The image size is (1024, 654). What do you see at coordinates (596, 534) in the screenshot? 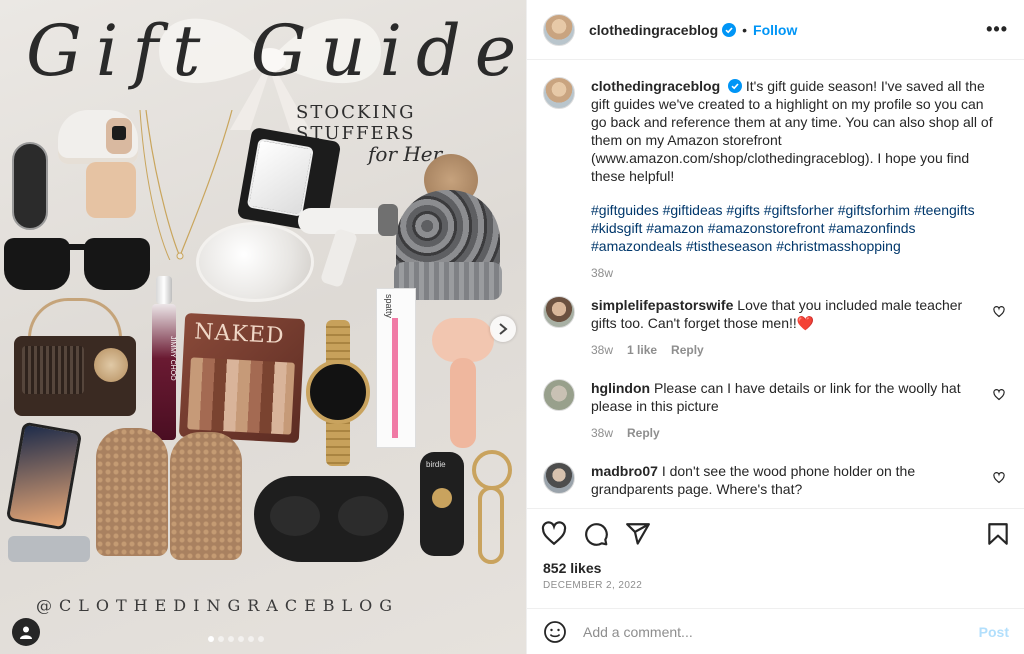
I see `comment-bubble-icon` at bounding box center [596, 534].